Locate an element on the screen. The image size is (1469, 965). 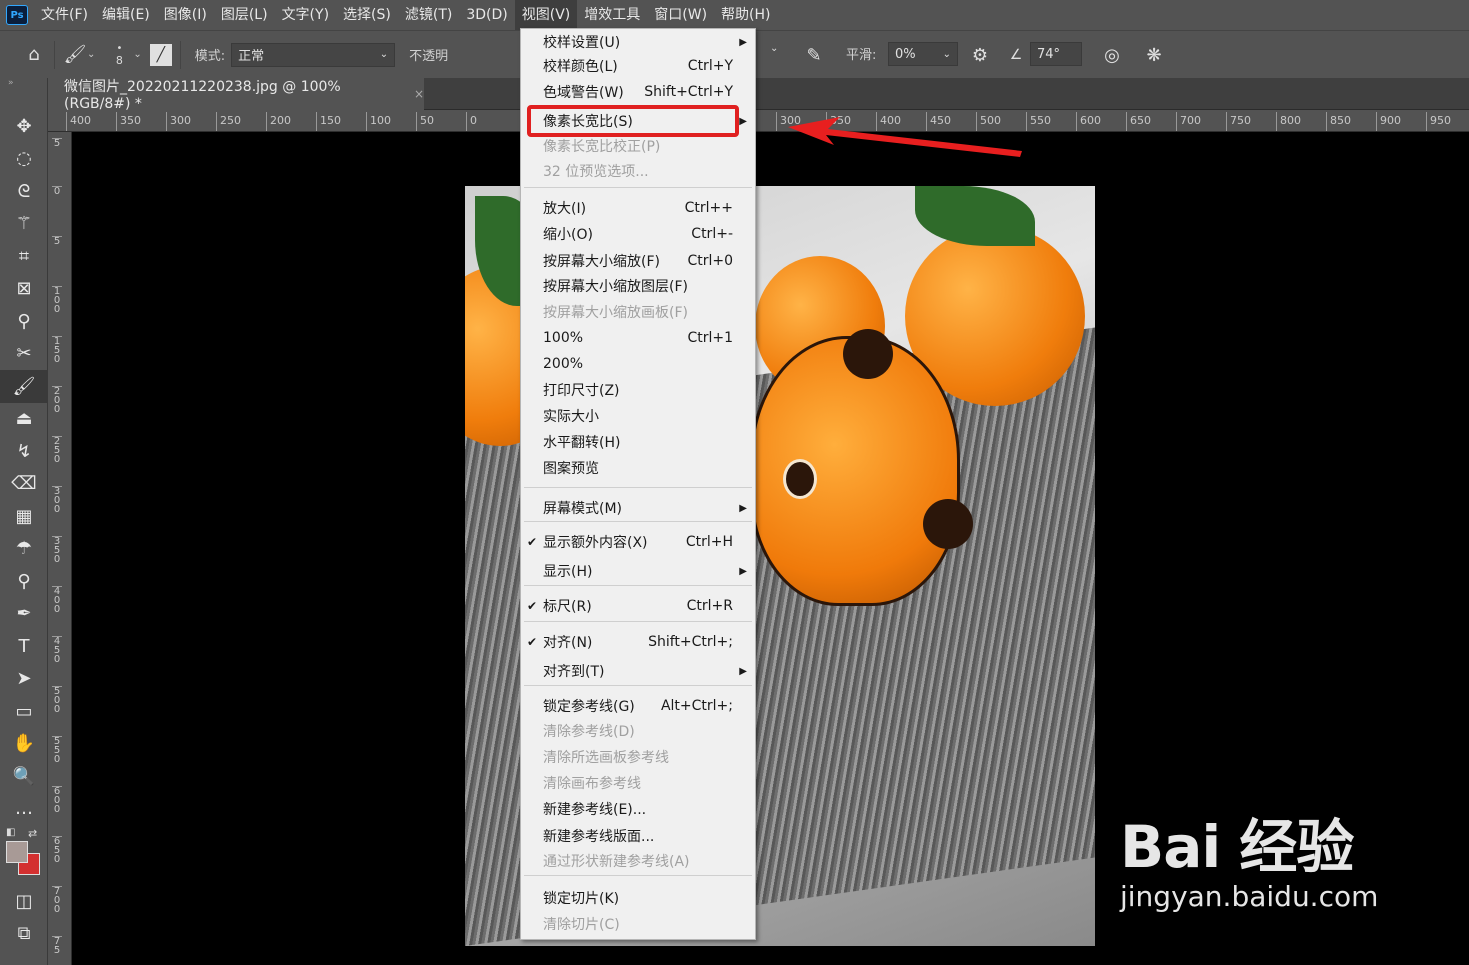
brush-preset-icon: 🖌 is located at coordinates (75, 55).